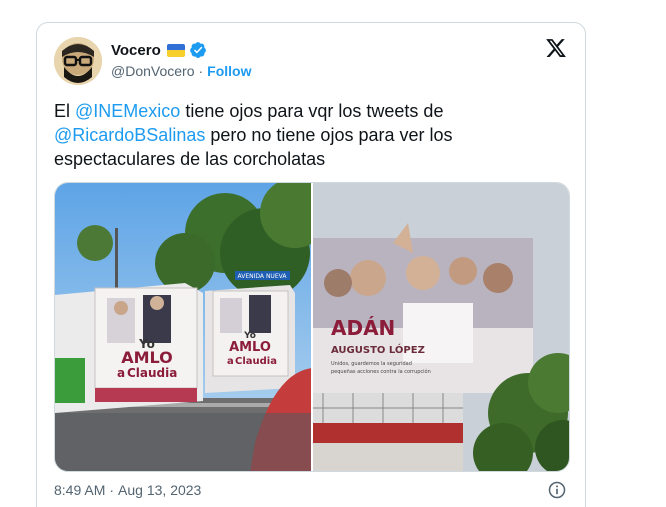 The height and width of the screenshot is (507, 666). Describe the element at coordinates (136, 50) in the screenshot. I see `author-display-name: Vocero` at that location.